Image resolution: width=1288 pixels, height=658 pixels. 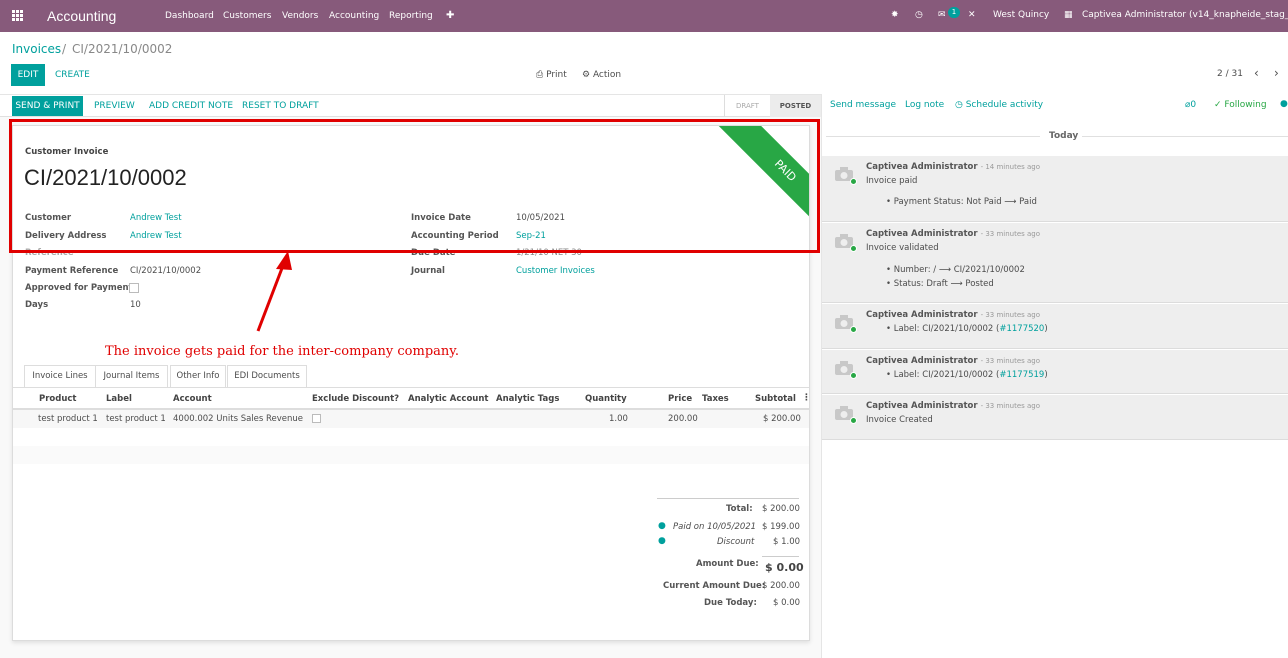 What do you see at coordinates (902, 248) in the screenshot?
I see `message-body: Invoice validated` at bounding box center [902, 248].